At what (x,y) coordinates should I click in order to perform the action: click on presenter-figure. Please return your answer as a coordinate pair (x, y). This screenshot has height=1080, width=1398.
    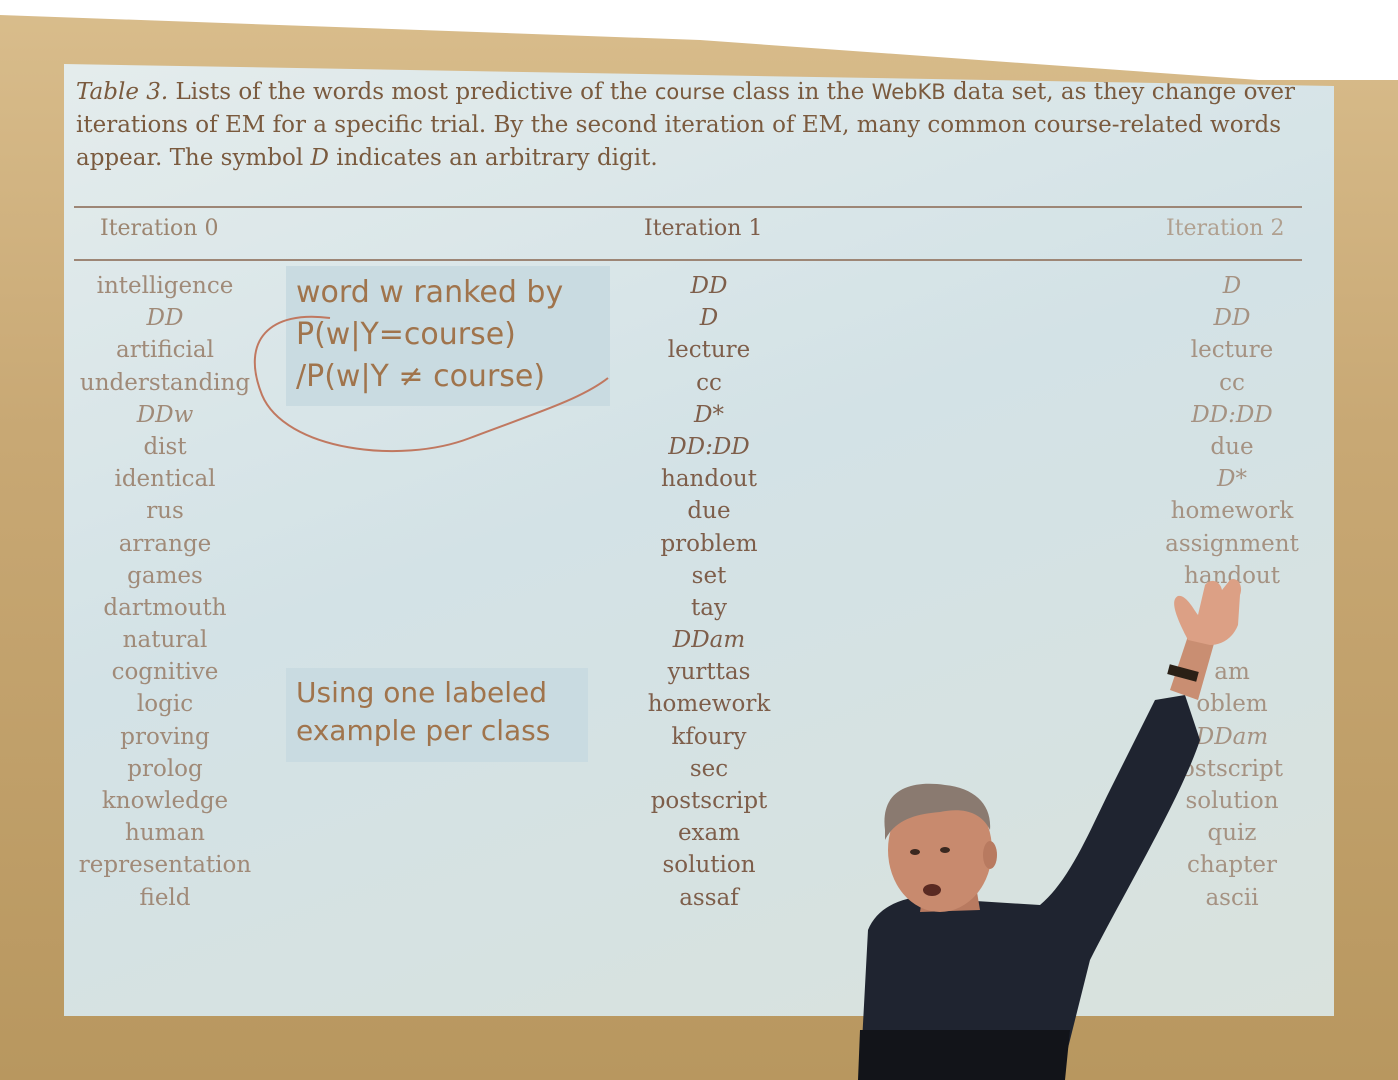
    Looking at the image, I should click on (1050, 829).